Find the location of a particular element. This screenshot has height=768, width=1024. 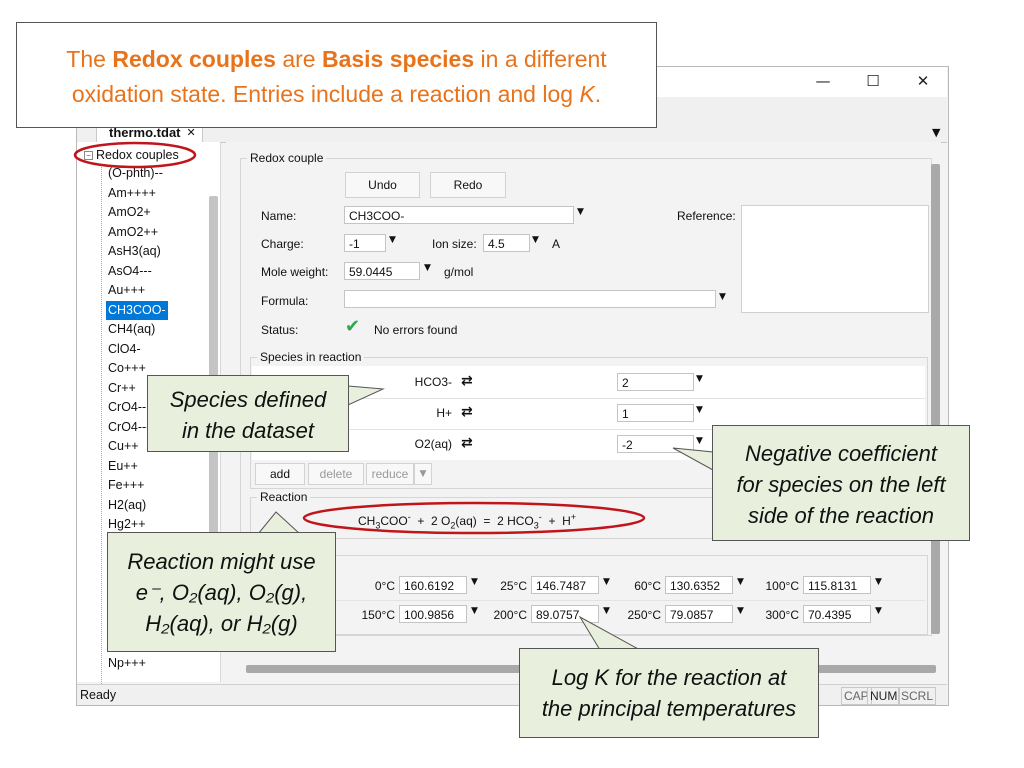

highlight-ring-reaction is located at coordinates (474, 518).